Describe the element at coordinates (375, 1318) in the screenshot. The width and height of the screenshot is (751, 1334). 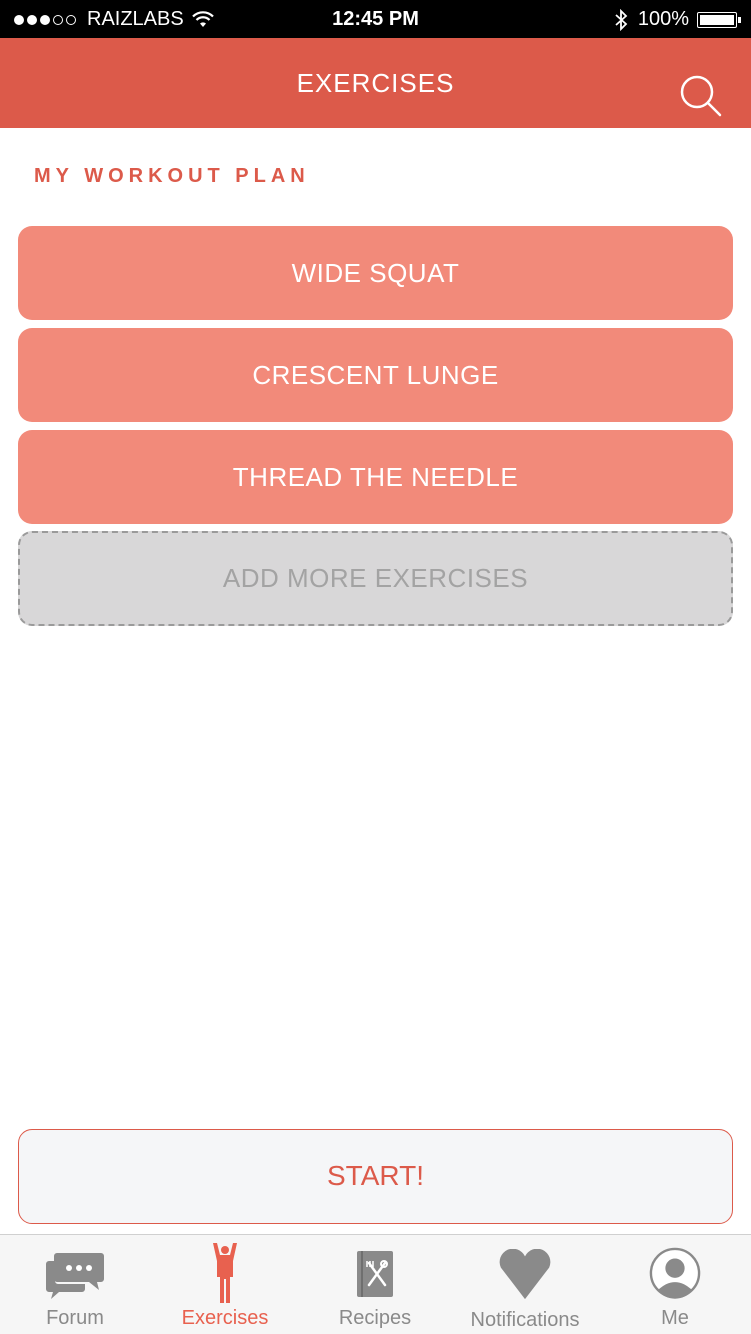
I see `tab-recipes-label: Recipes` at that location.